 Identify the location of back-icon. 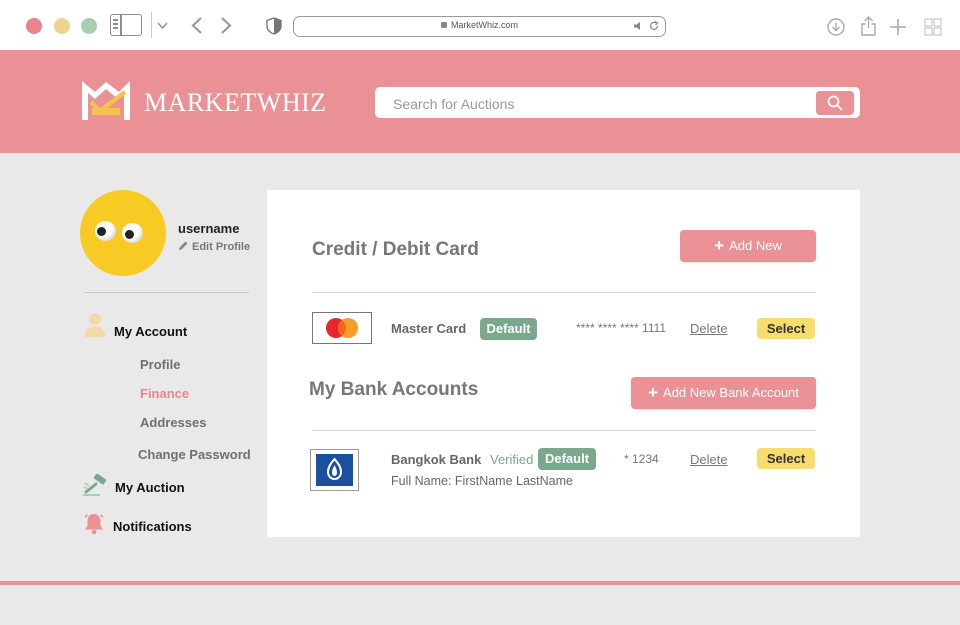
(197, 25).